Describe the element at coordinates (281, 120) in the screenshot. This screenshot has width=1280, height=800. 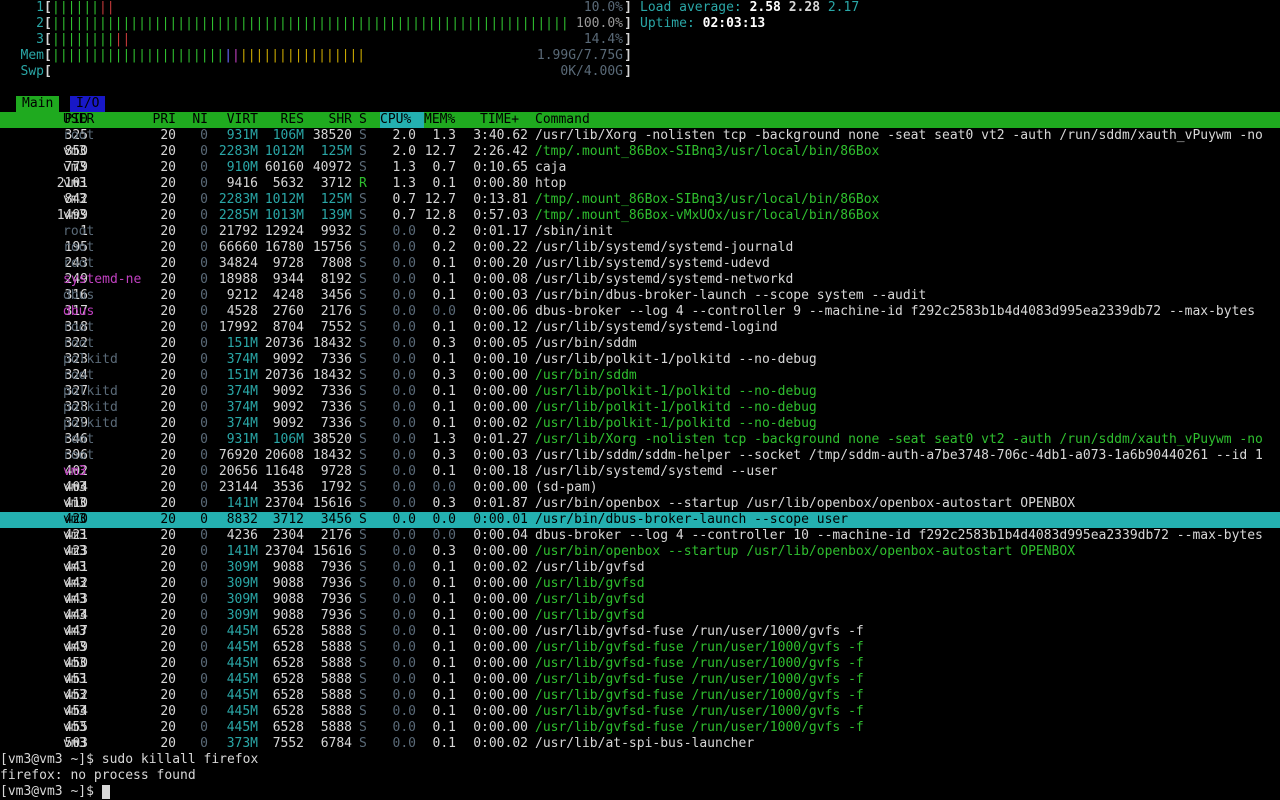
I see `col-res: RES` at that location.